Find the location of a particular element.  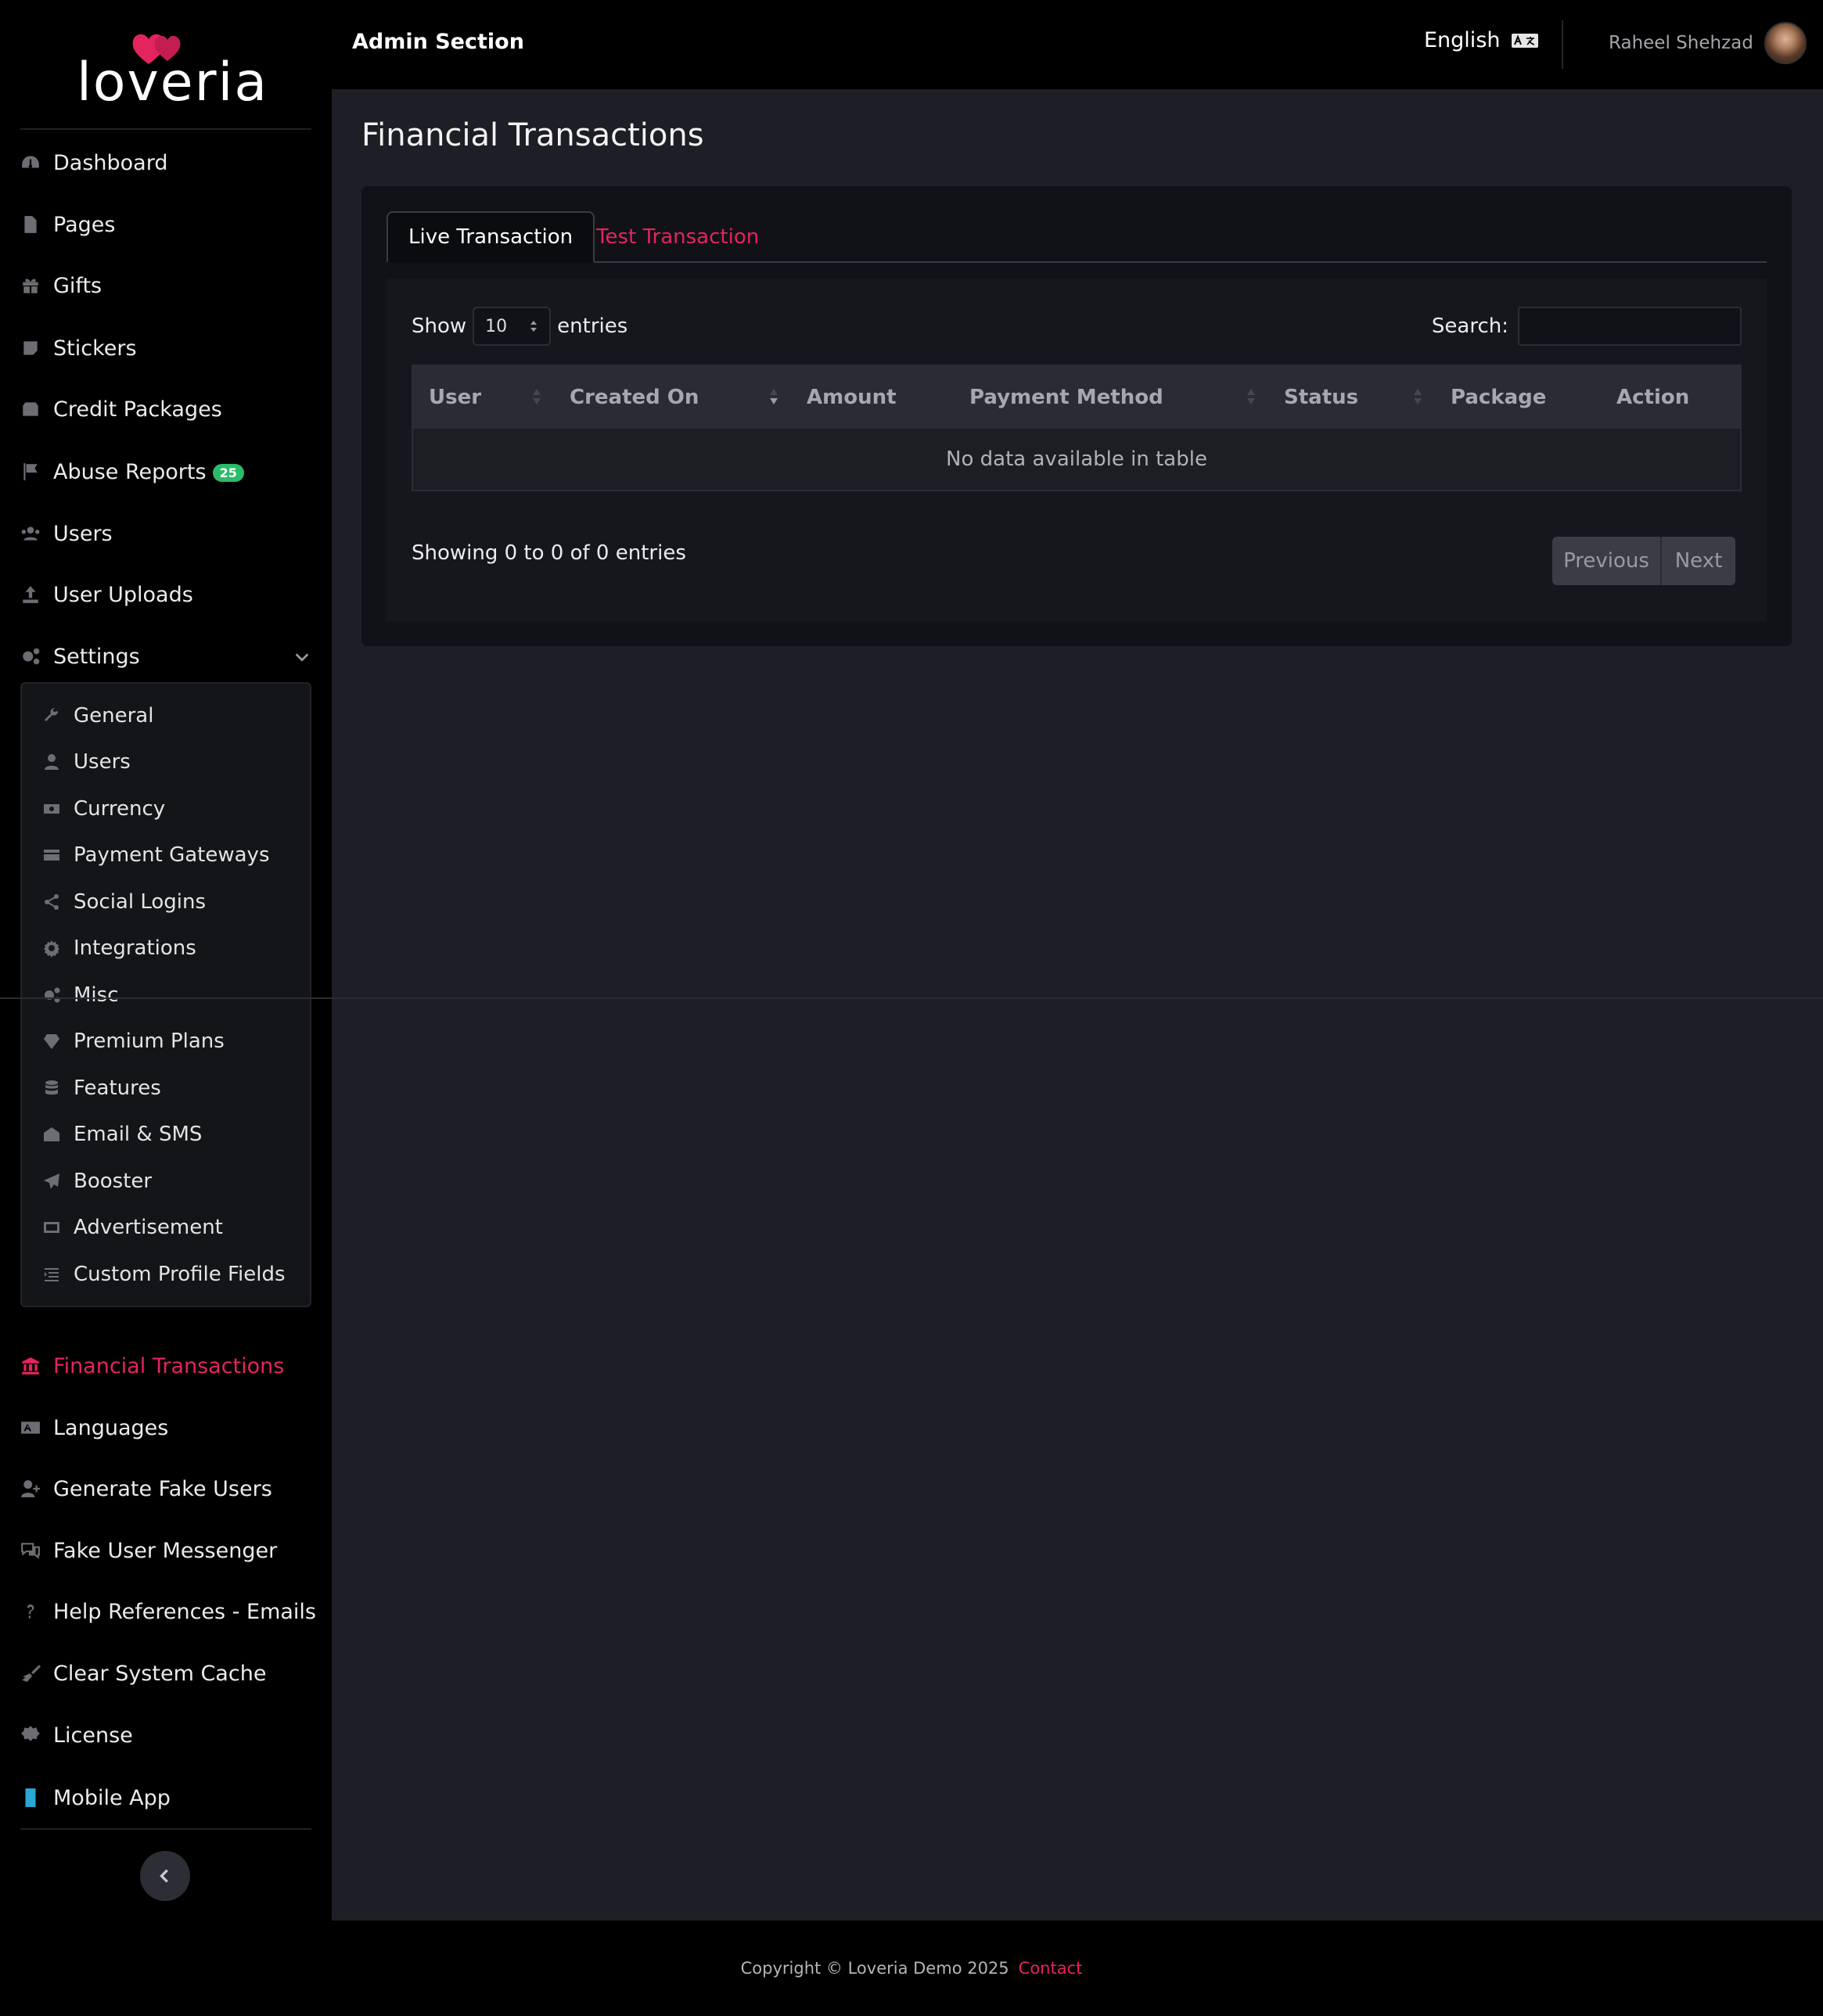

comments-icon is located at coordinates (30, 1551).